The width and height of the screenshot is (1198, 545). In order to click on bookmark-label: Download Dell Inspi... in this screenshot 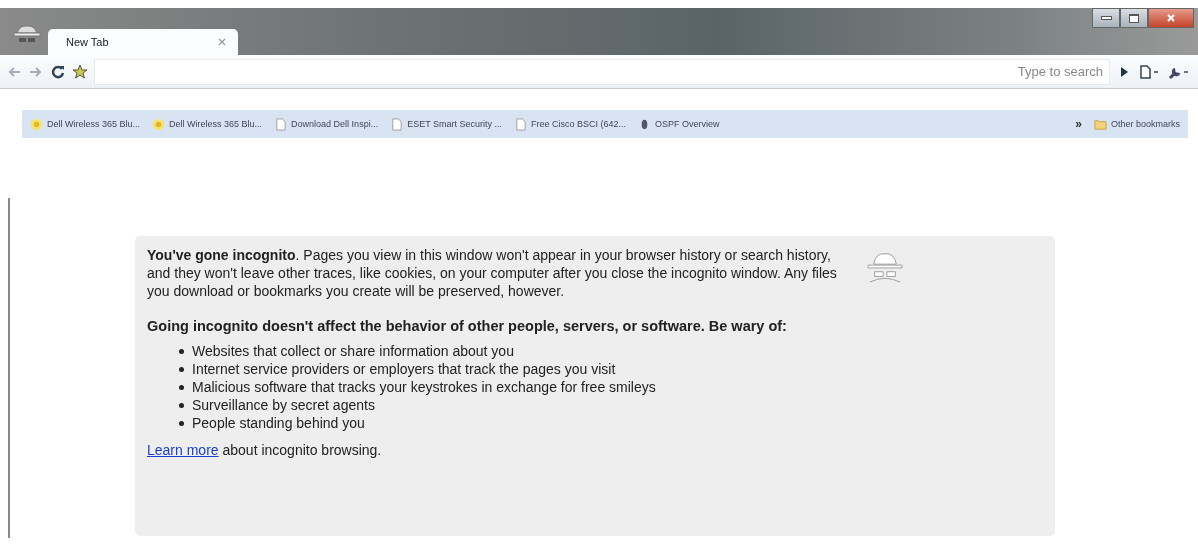, I will do `click(335, 124)`.